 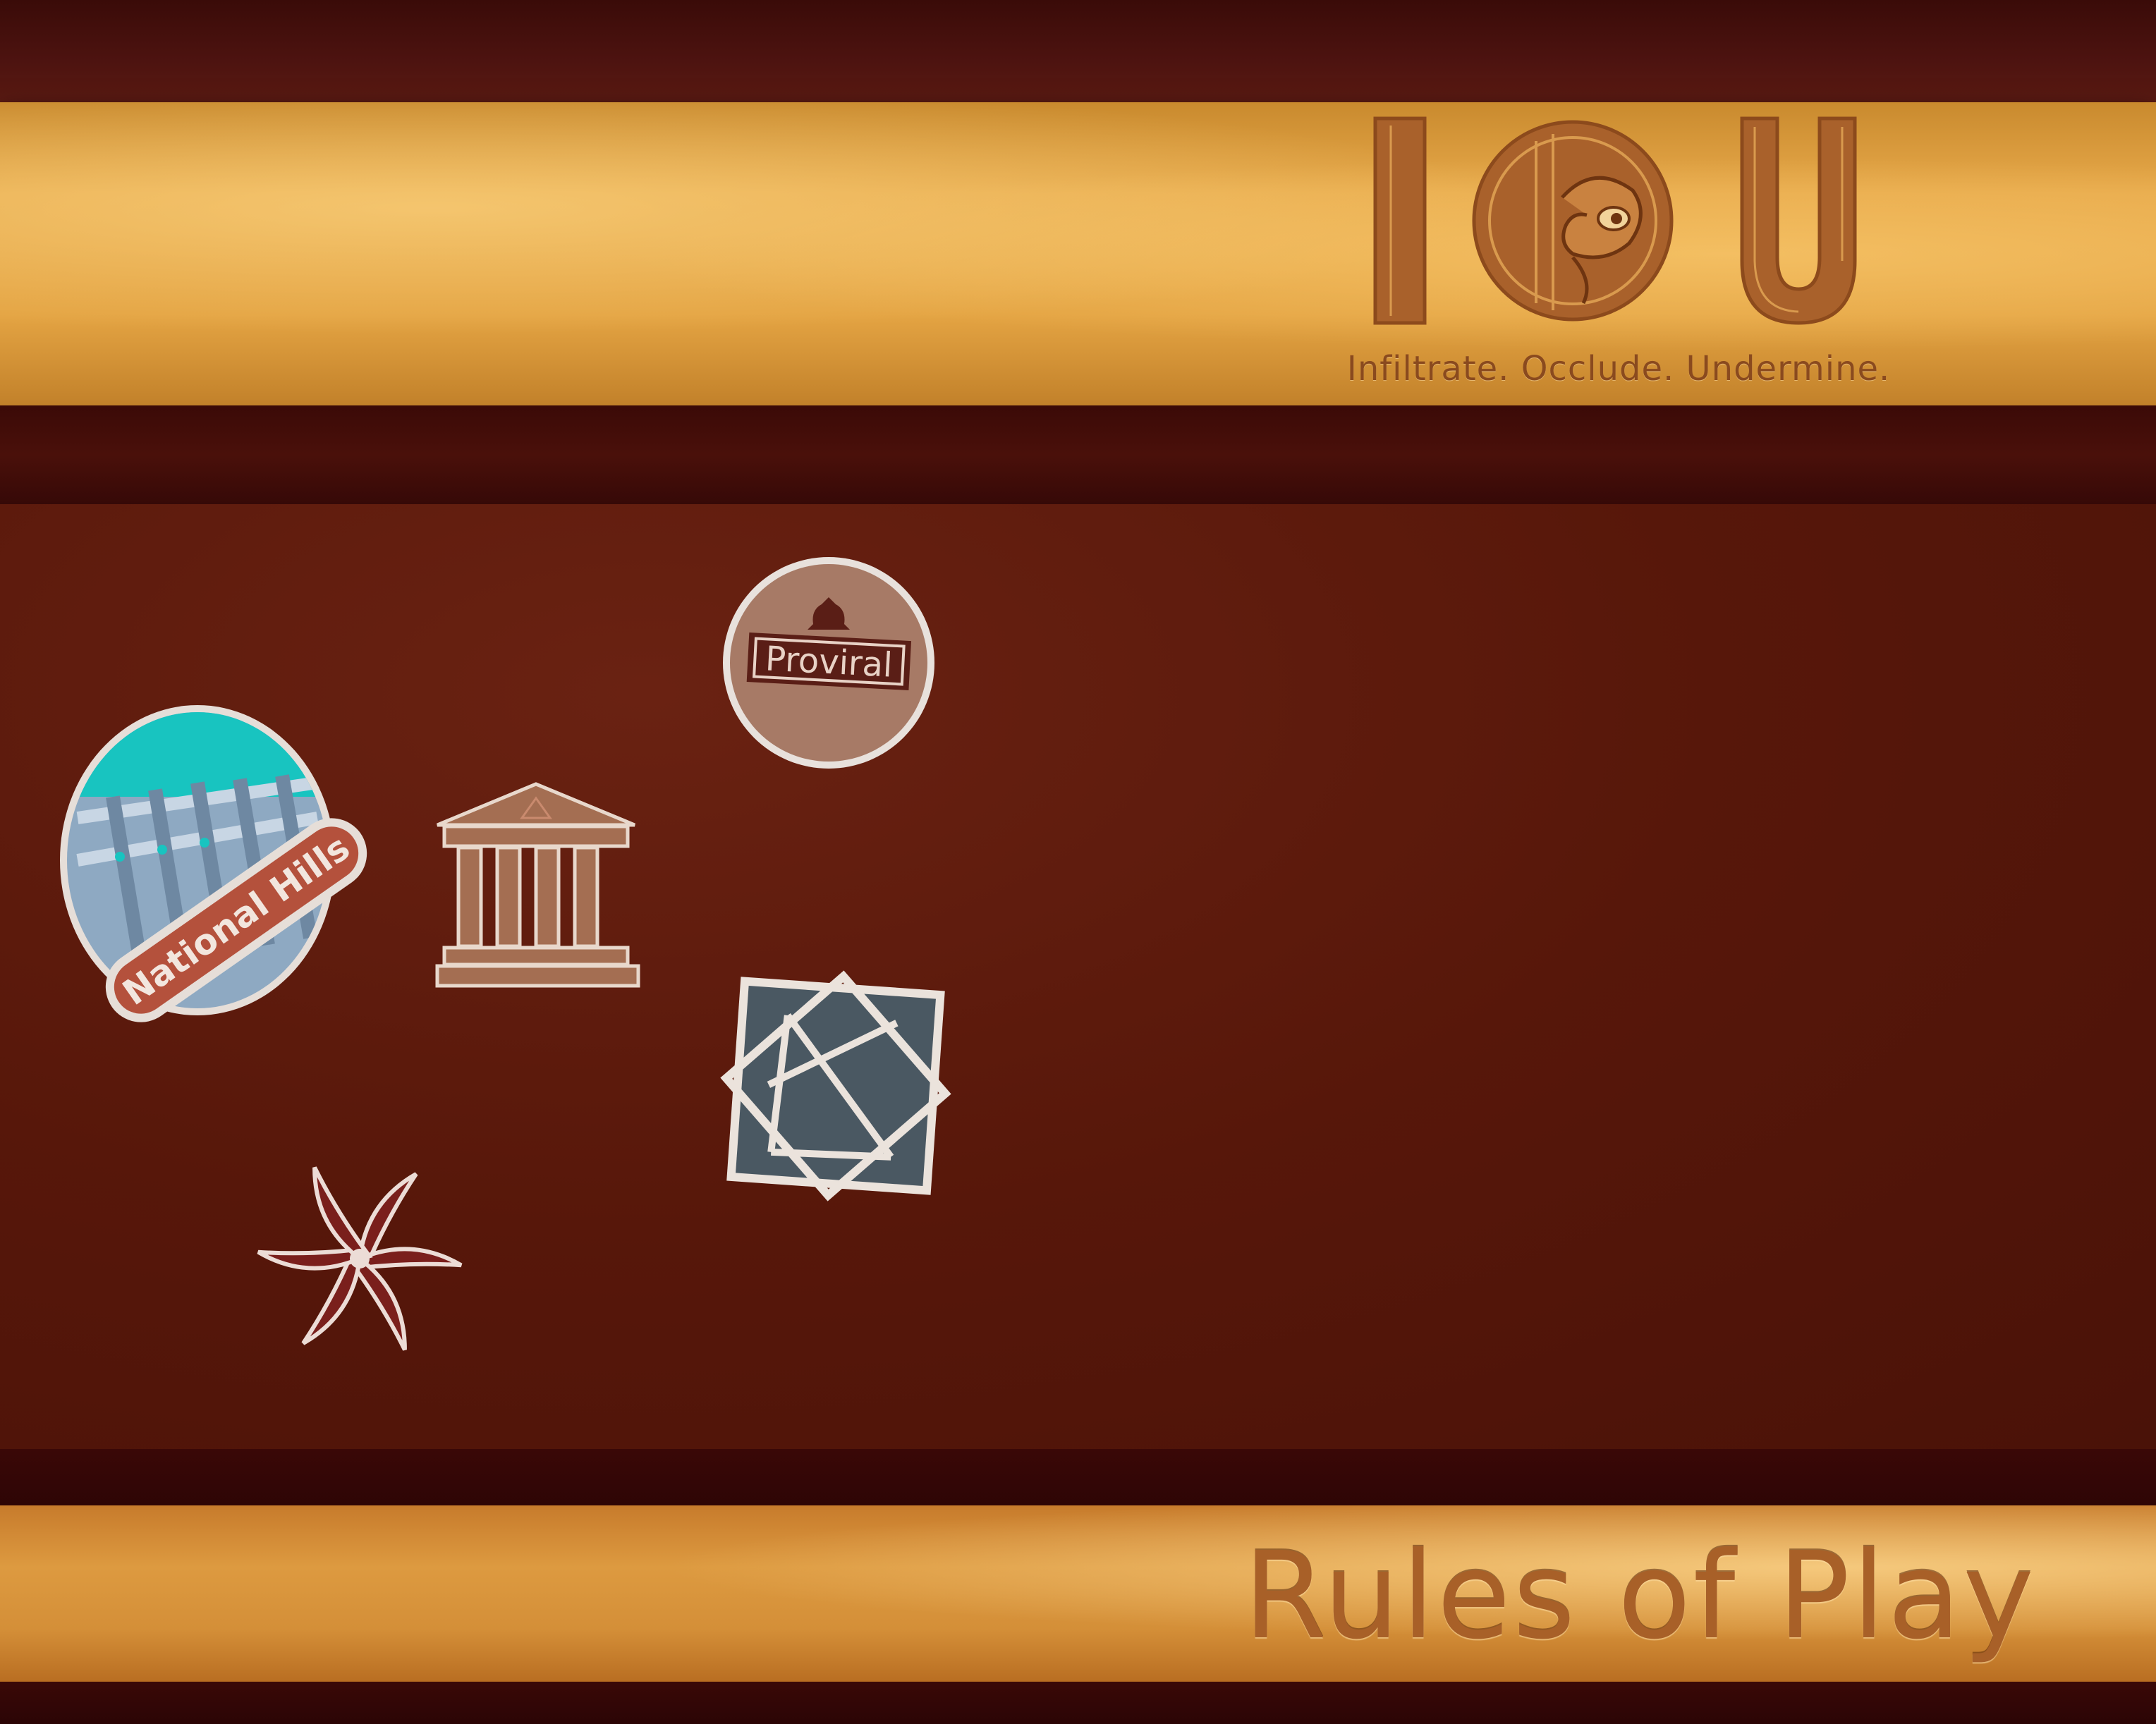 What do you see at coordinates (1078, 1703) in the screenshot?
I see `bottom-dark-band` at bounding box center [1078, 1703].